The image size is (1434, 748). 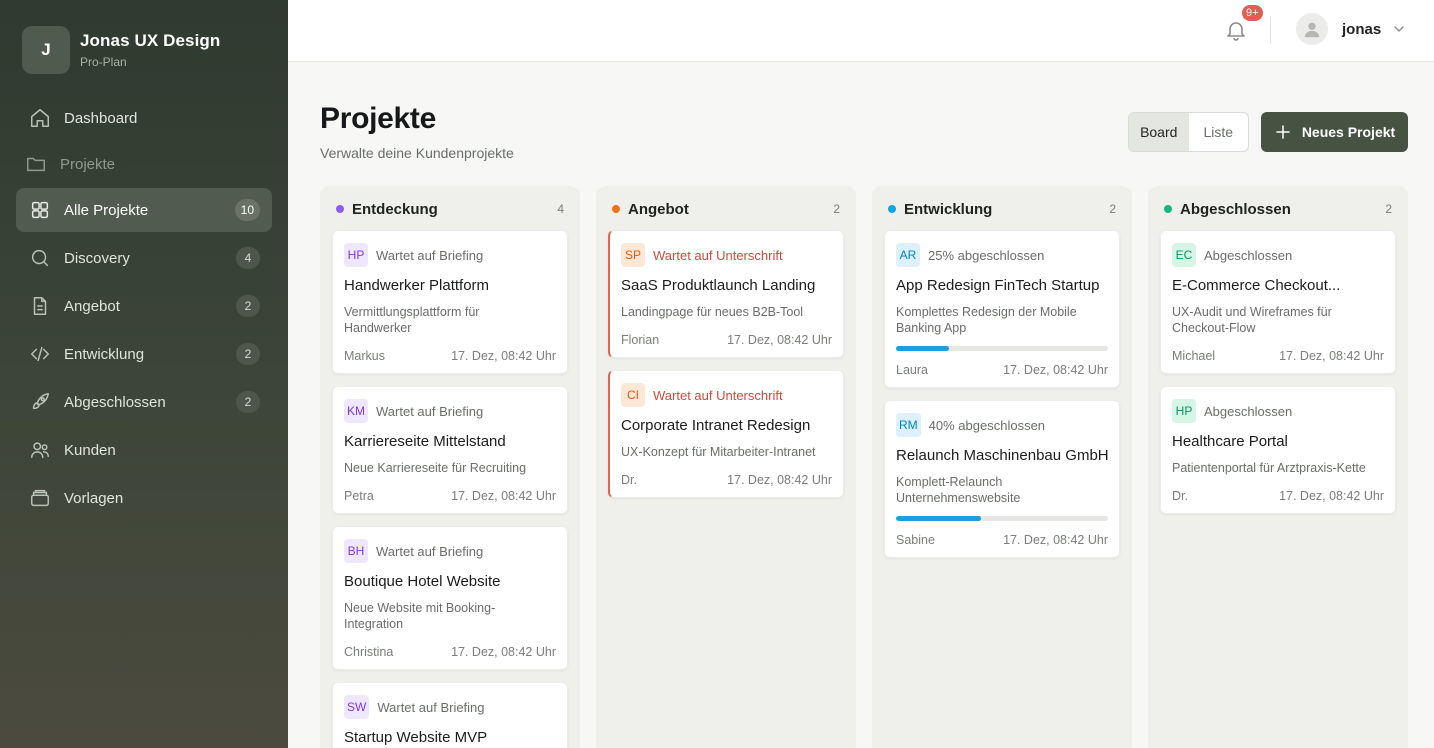 I want to click on new-project-button: Neues Projekt, so click(x=1334, y=132).